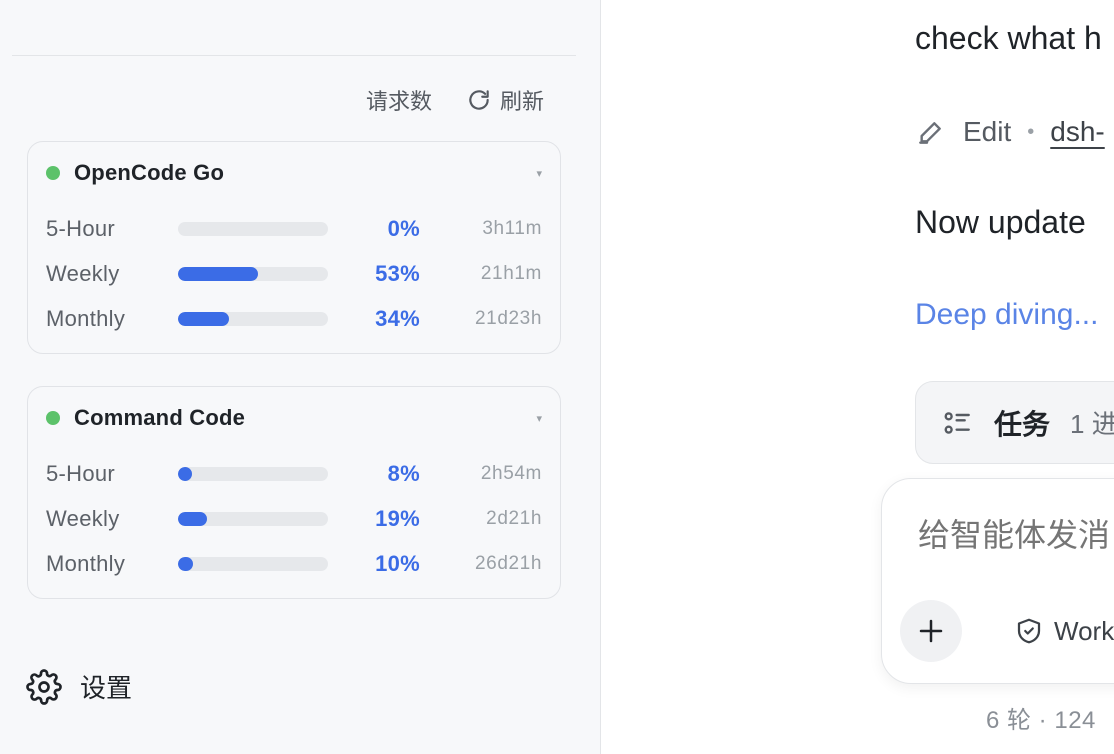  I want to click on metric-row-monthly: Monthly 34% 21d23h, so click(294, 319).